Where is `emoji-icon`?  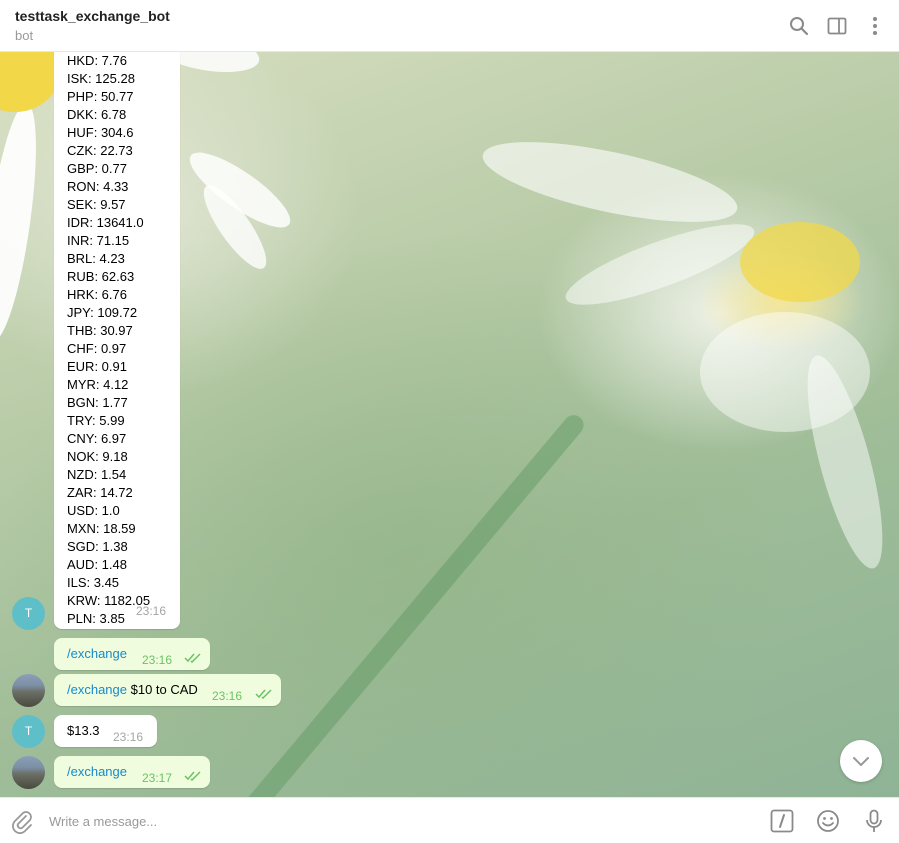
emoji-icon is located at coordinates (828, 821).